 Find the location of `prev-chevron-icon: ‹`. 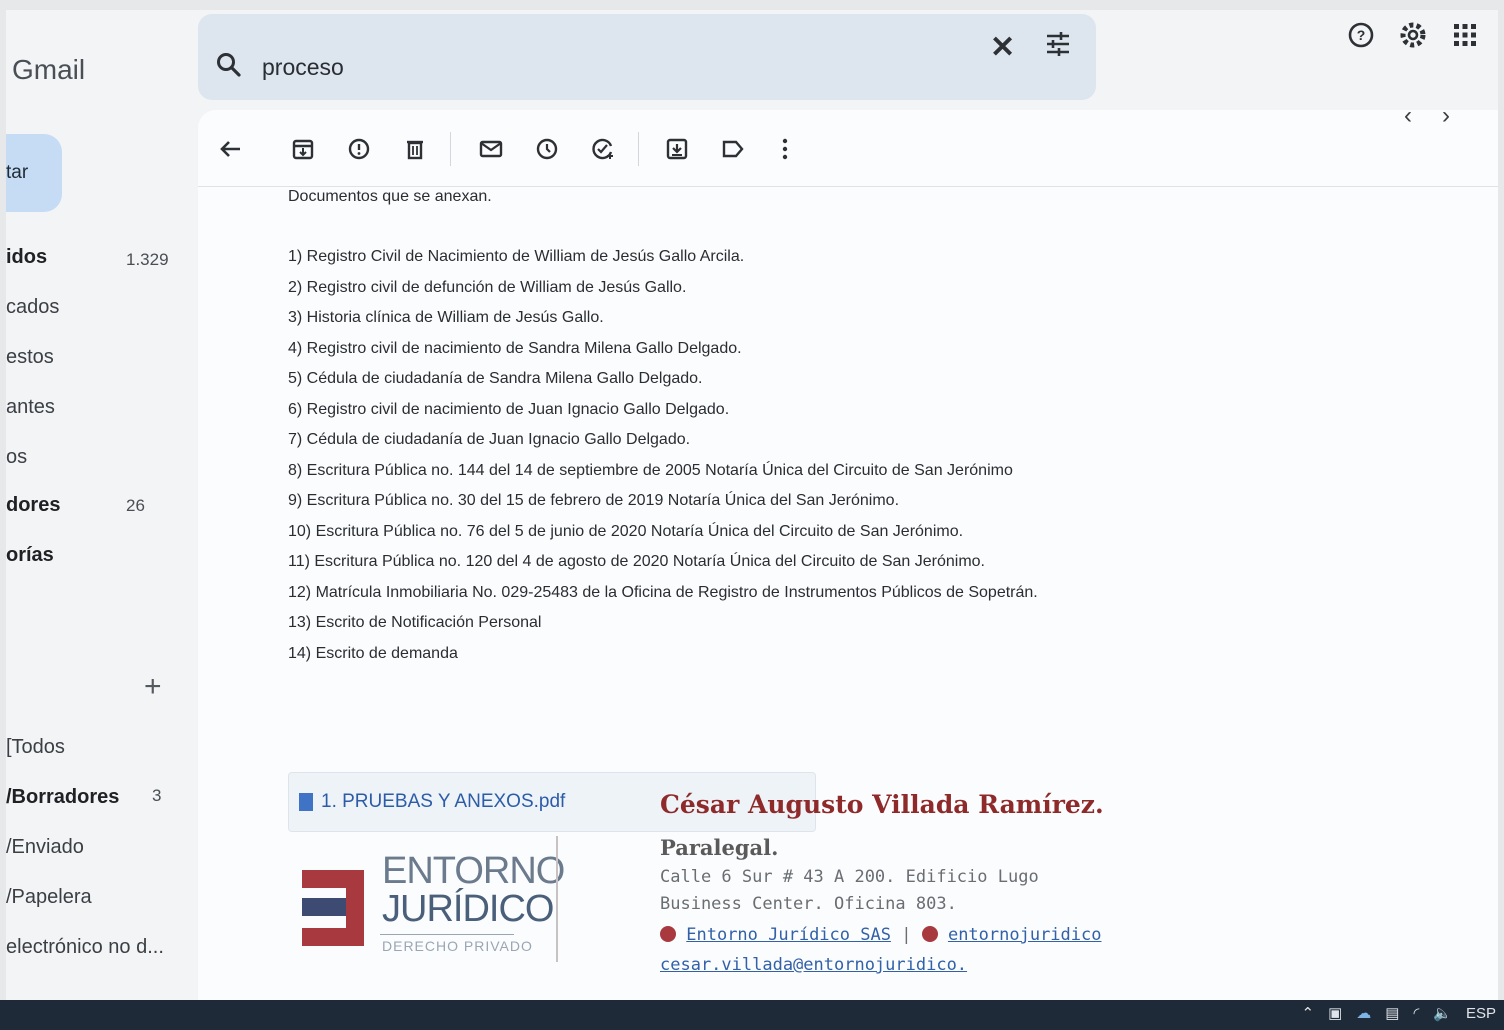

prev-chevron-icon: ‹ is located at coordinates (1408, 116).